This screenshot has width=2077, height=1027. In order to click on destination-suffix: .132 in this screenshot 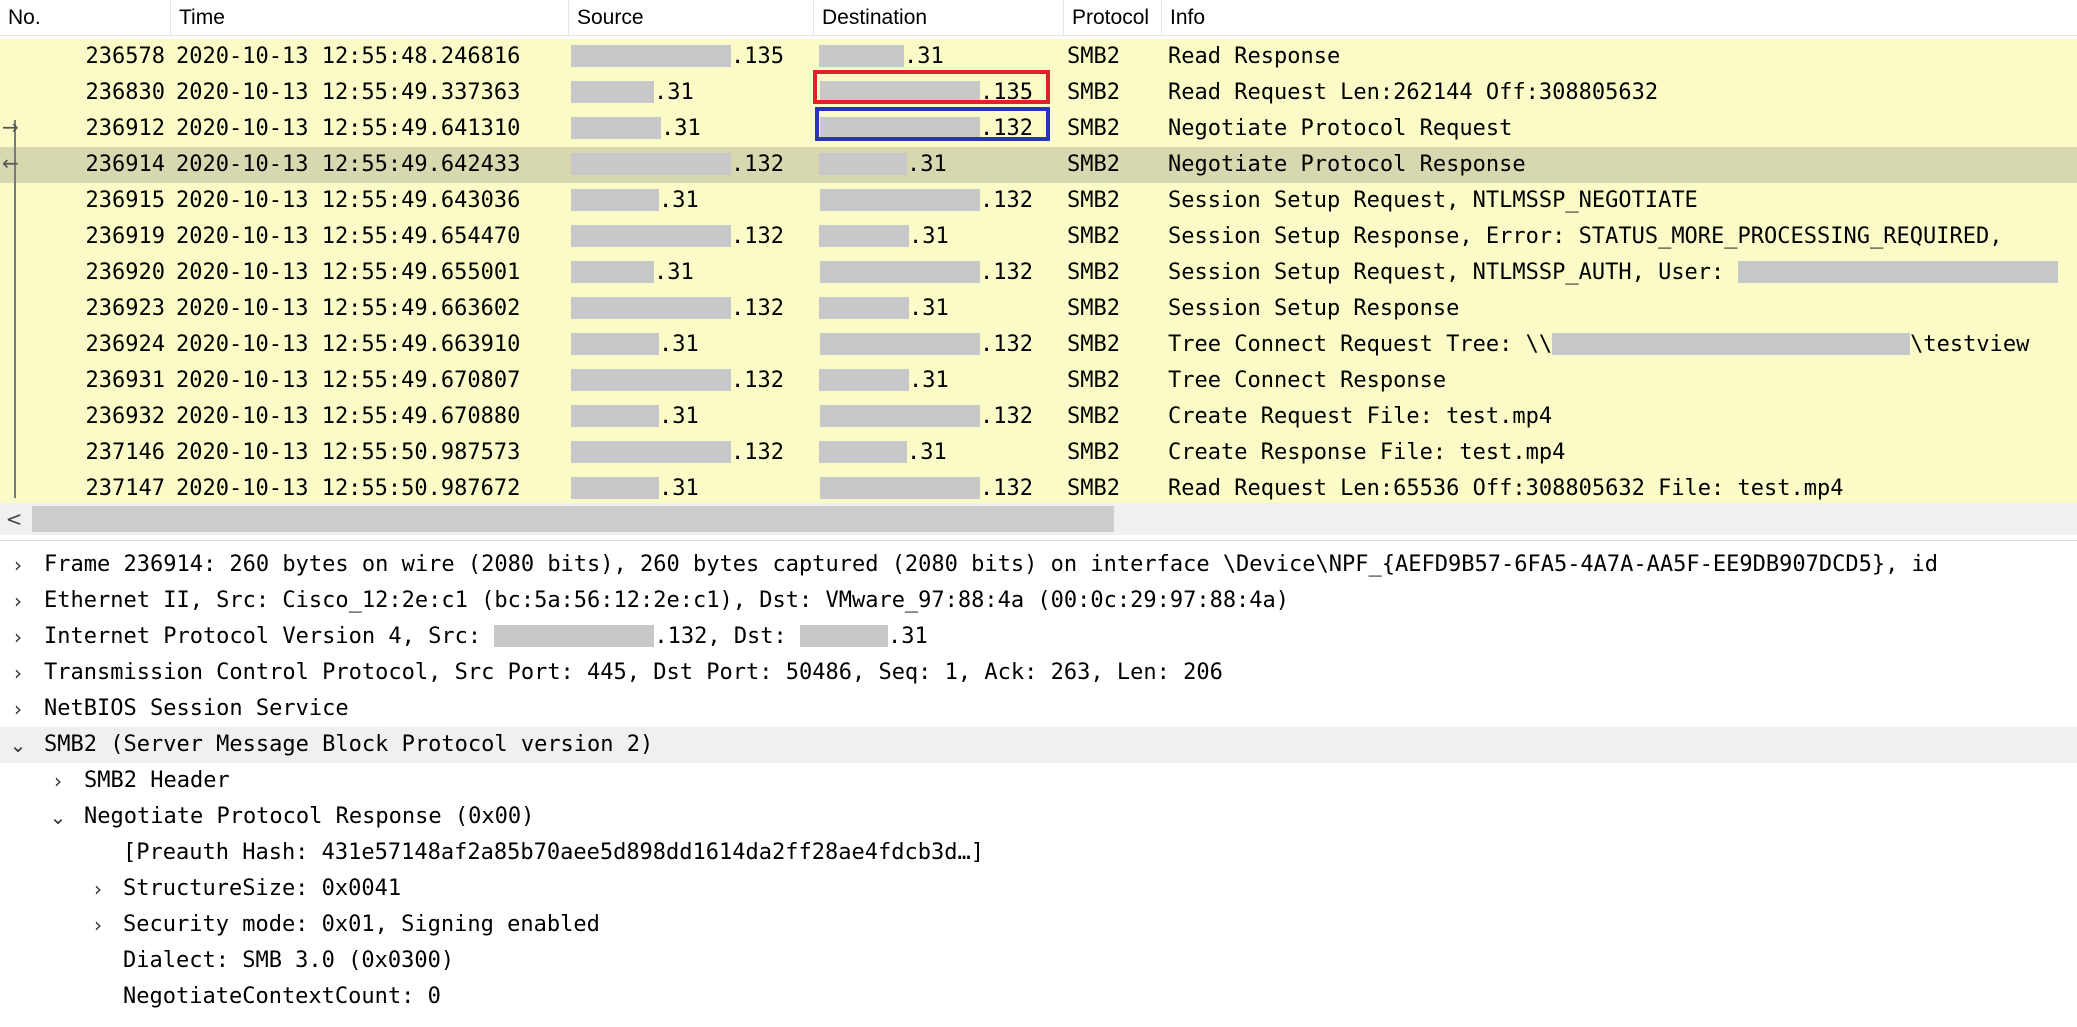, I will do `click(1006, 272)`.